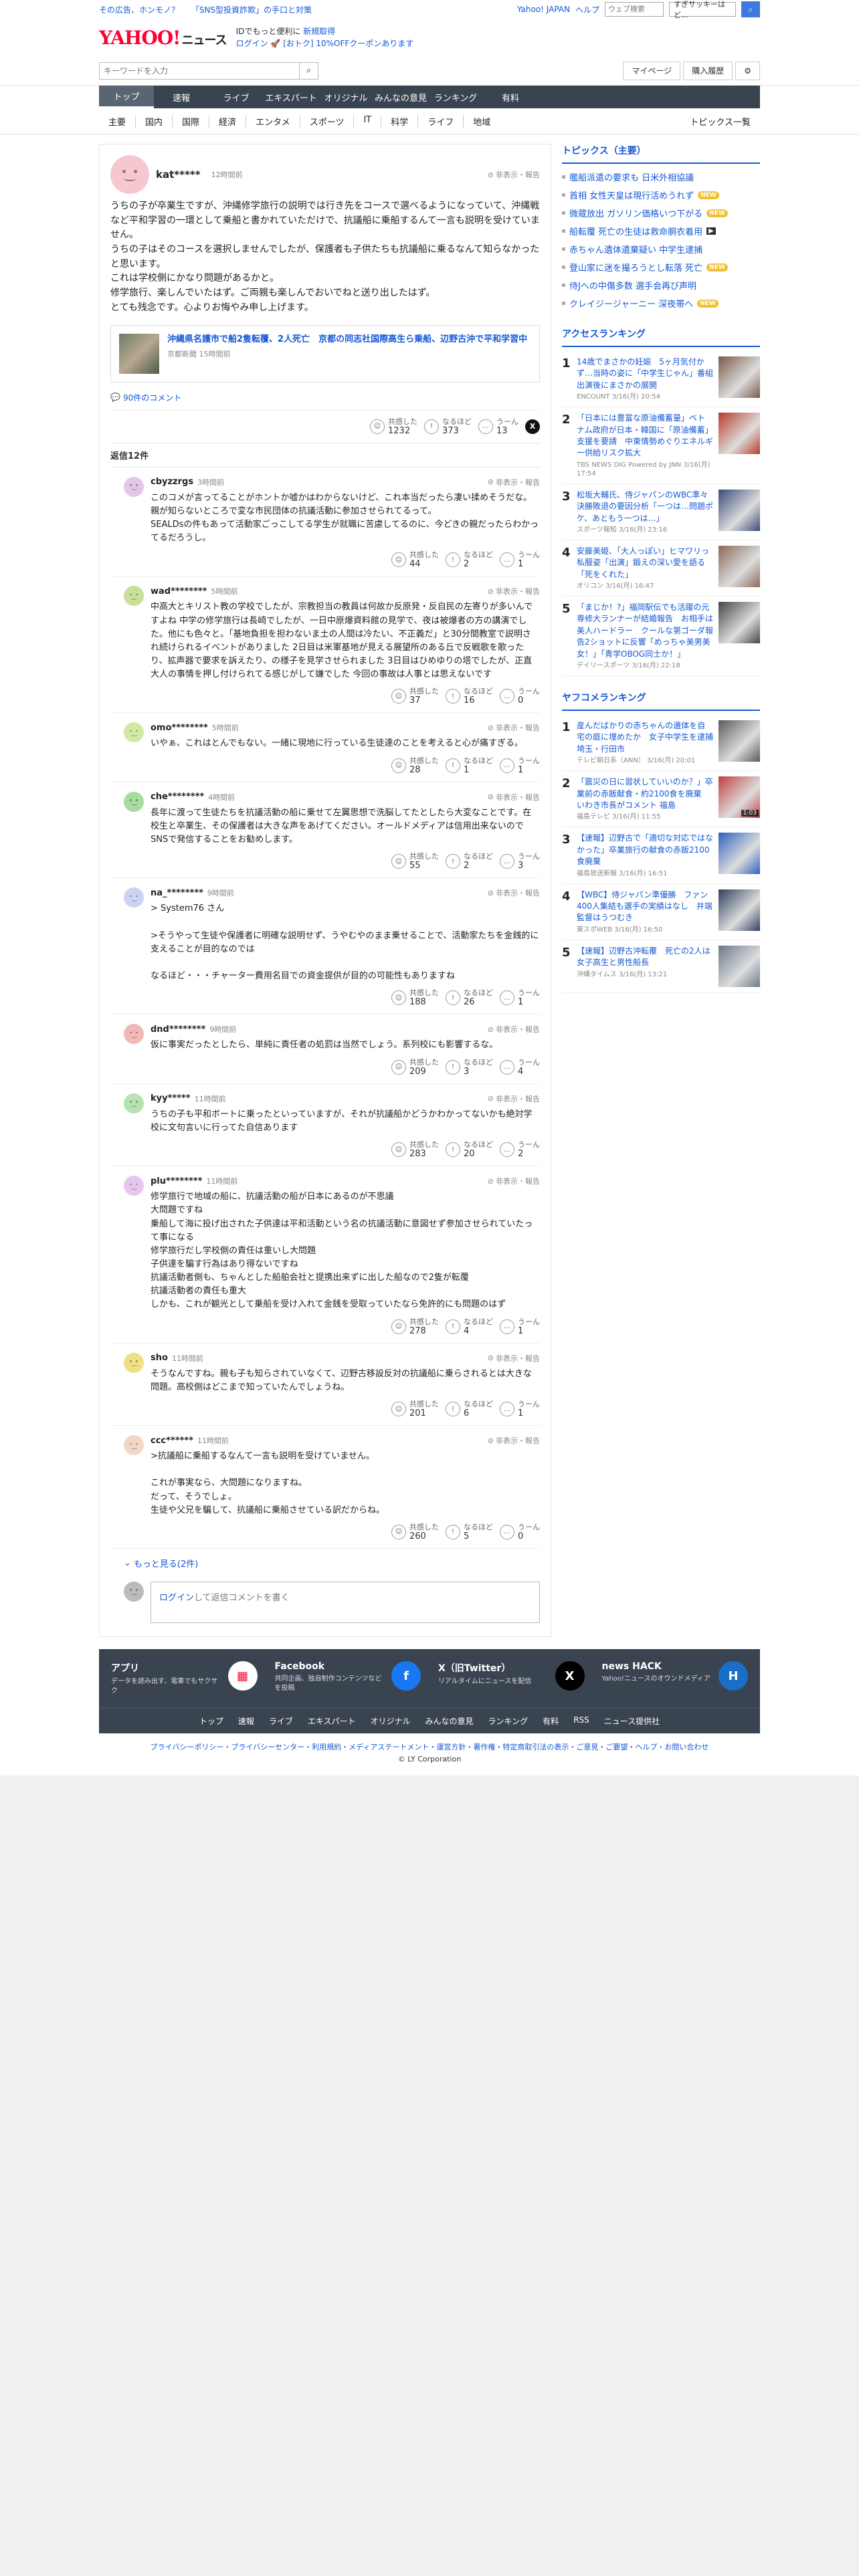  Describe the element at coordinates (661, 303) in the screenshot. I see `topic-item: クレイジージャーニー 深夜帯へ NEW` at that location.